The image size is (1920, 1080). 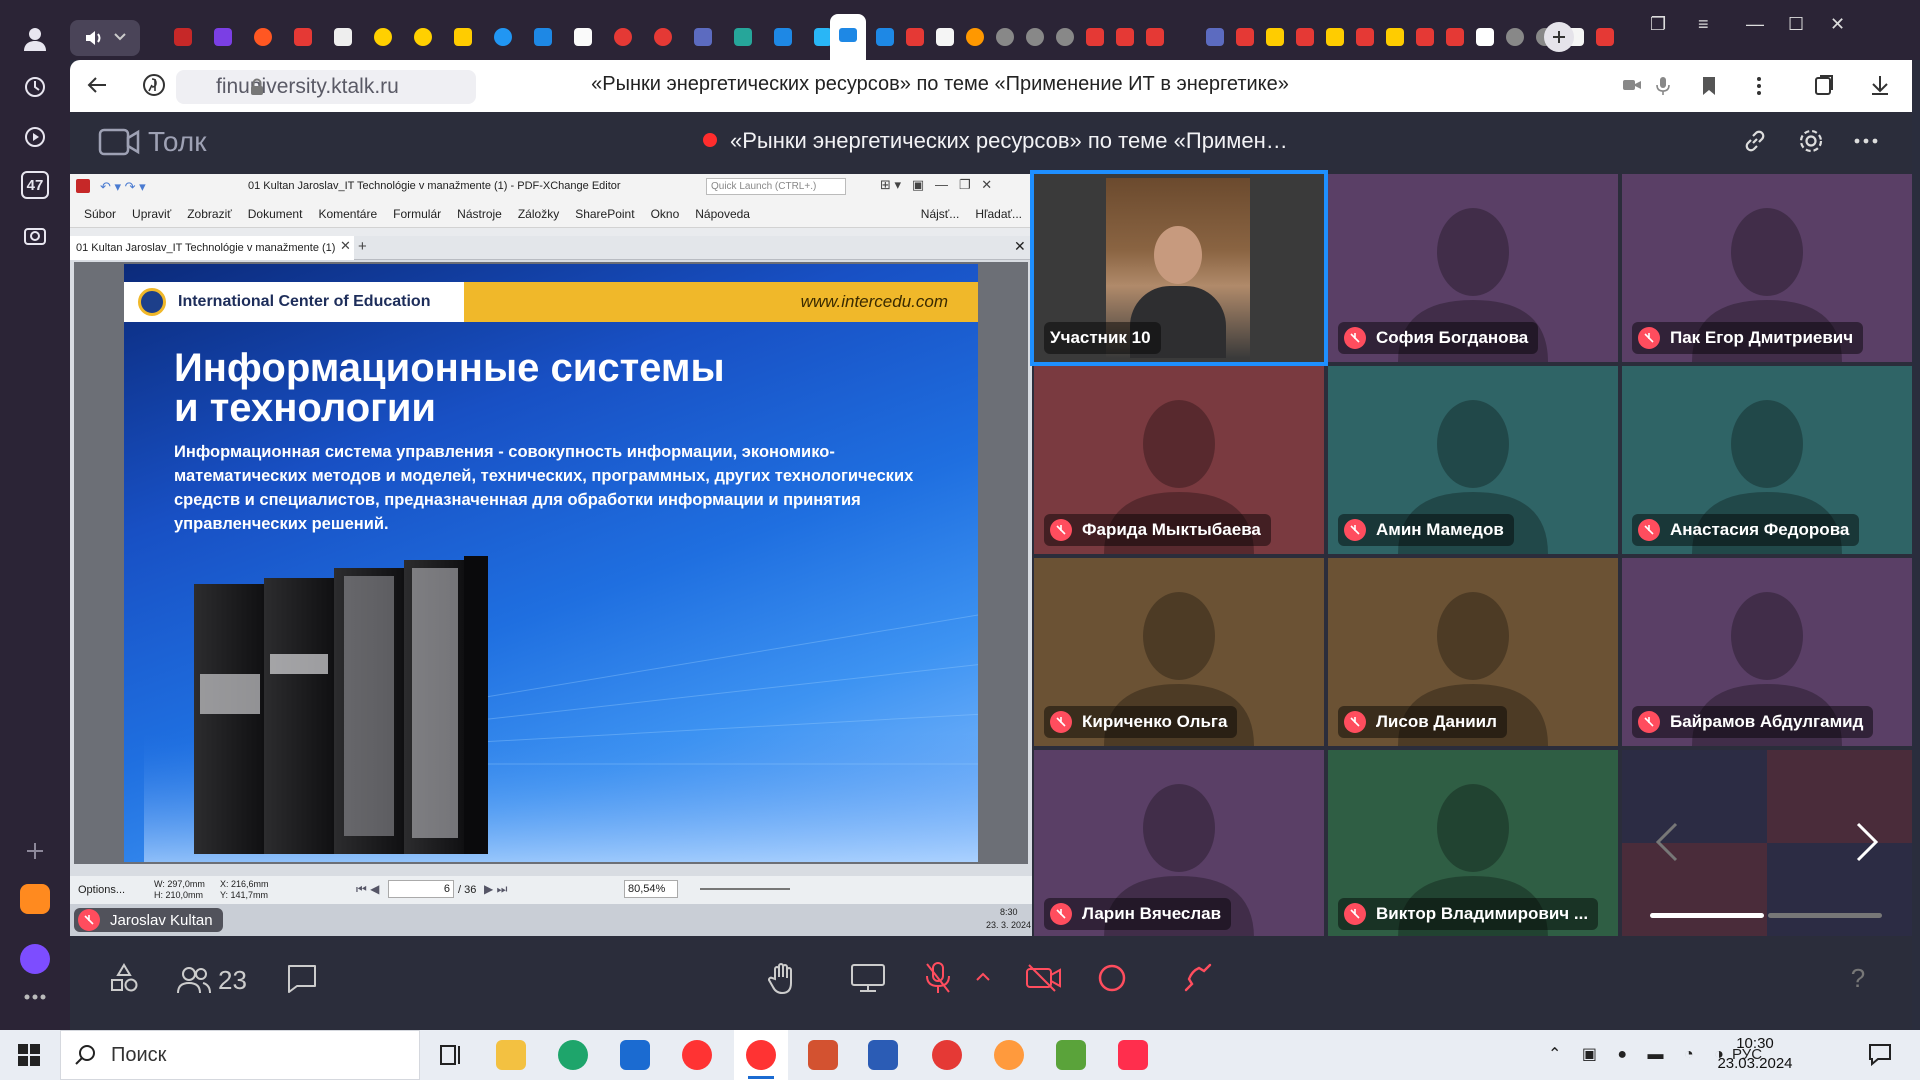 What do you see at coordinates (1796, 24) in the screenshot?
I see `maximize-icon: ☐` at bounding box center [1796, 24].